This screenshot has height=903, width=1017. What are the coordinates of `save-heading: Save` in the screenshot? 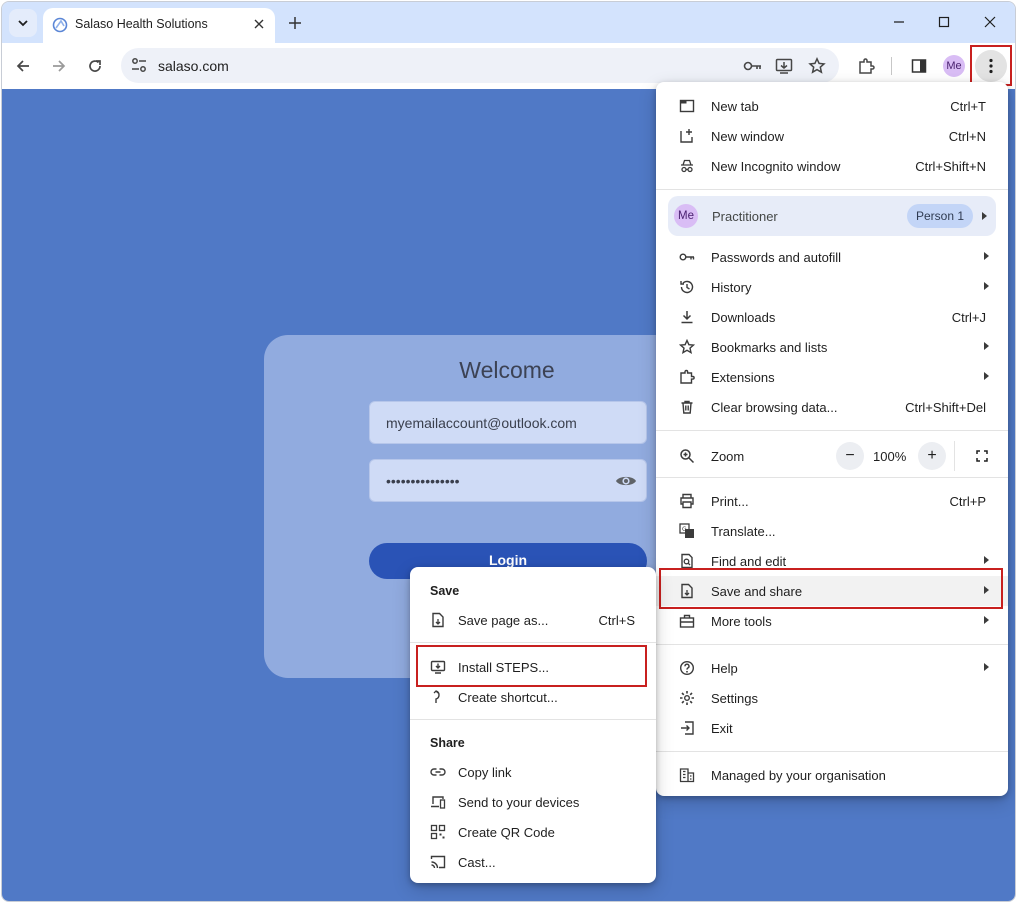 It's located at (445, 591).